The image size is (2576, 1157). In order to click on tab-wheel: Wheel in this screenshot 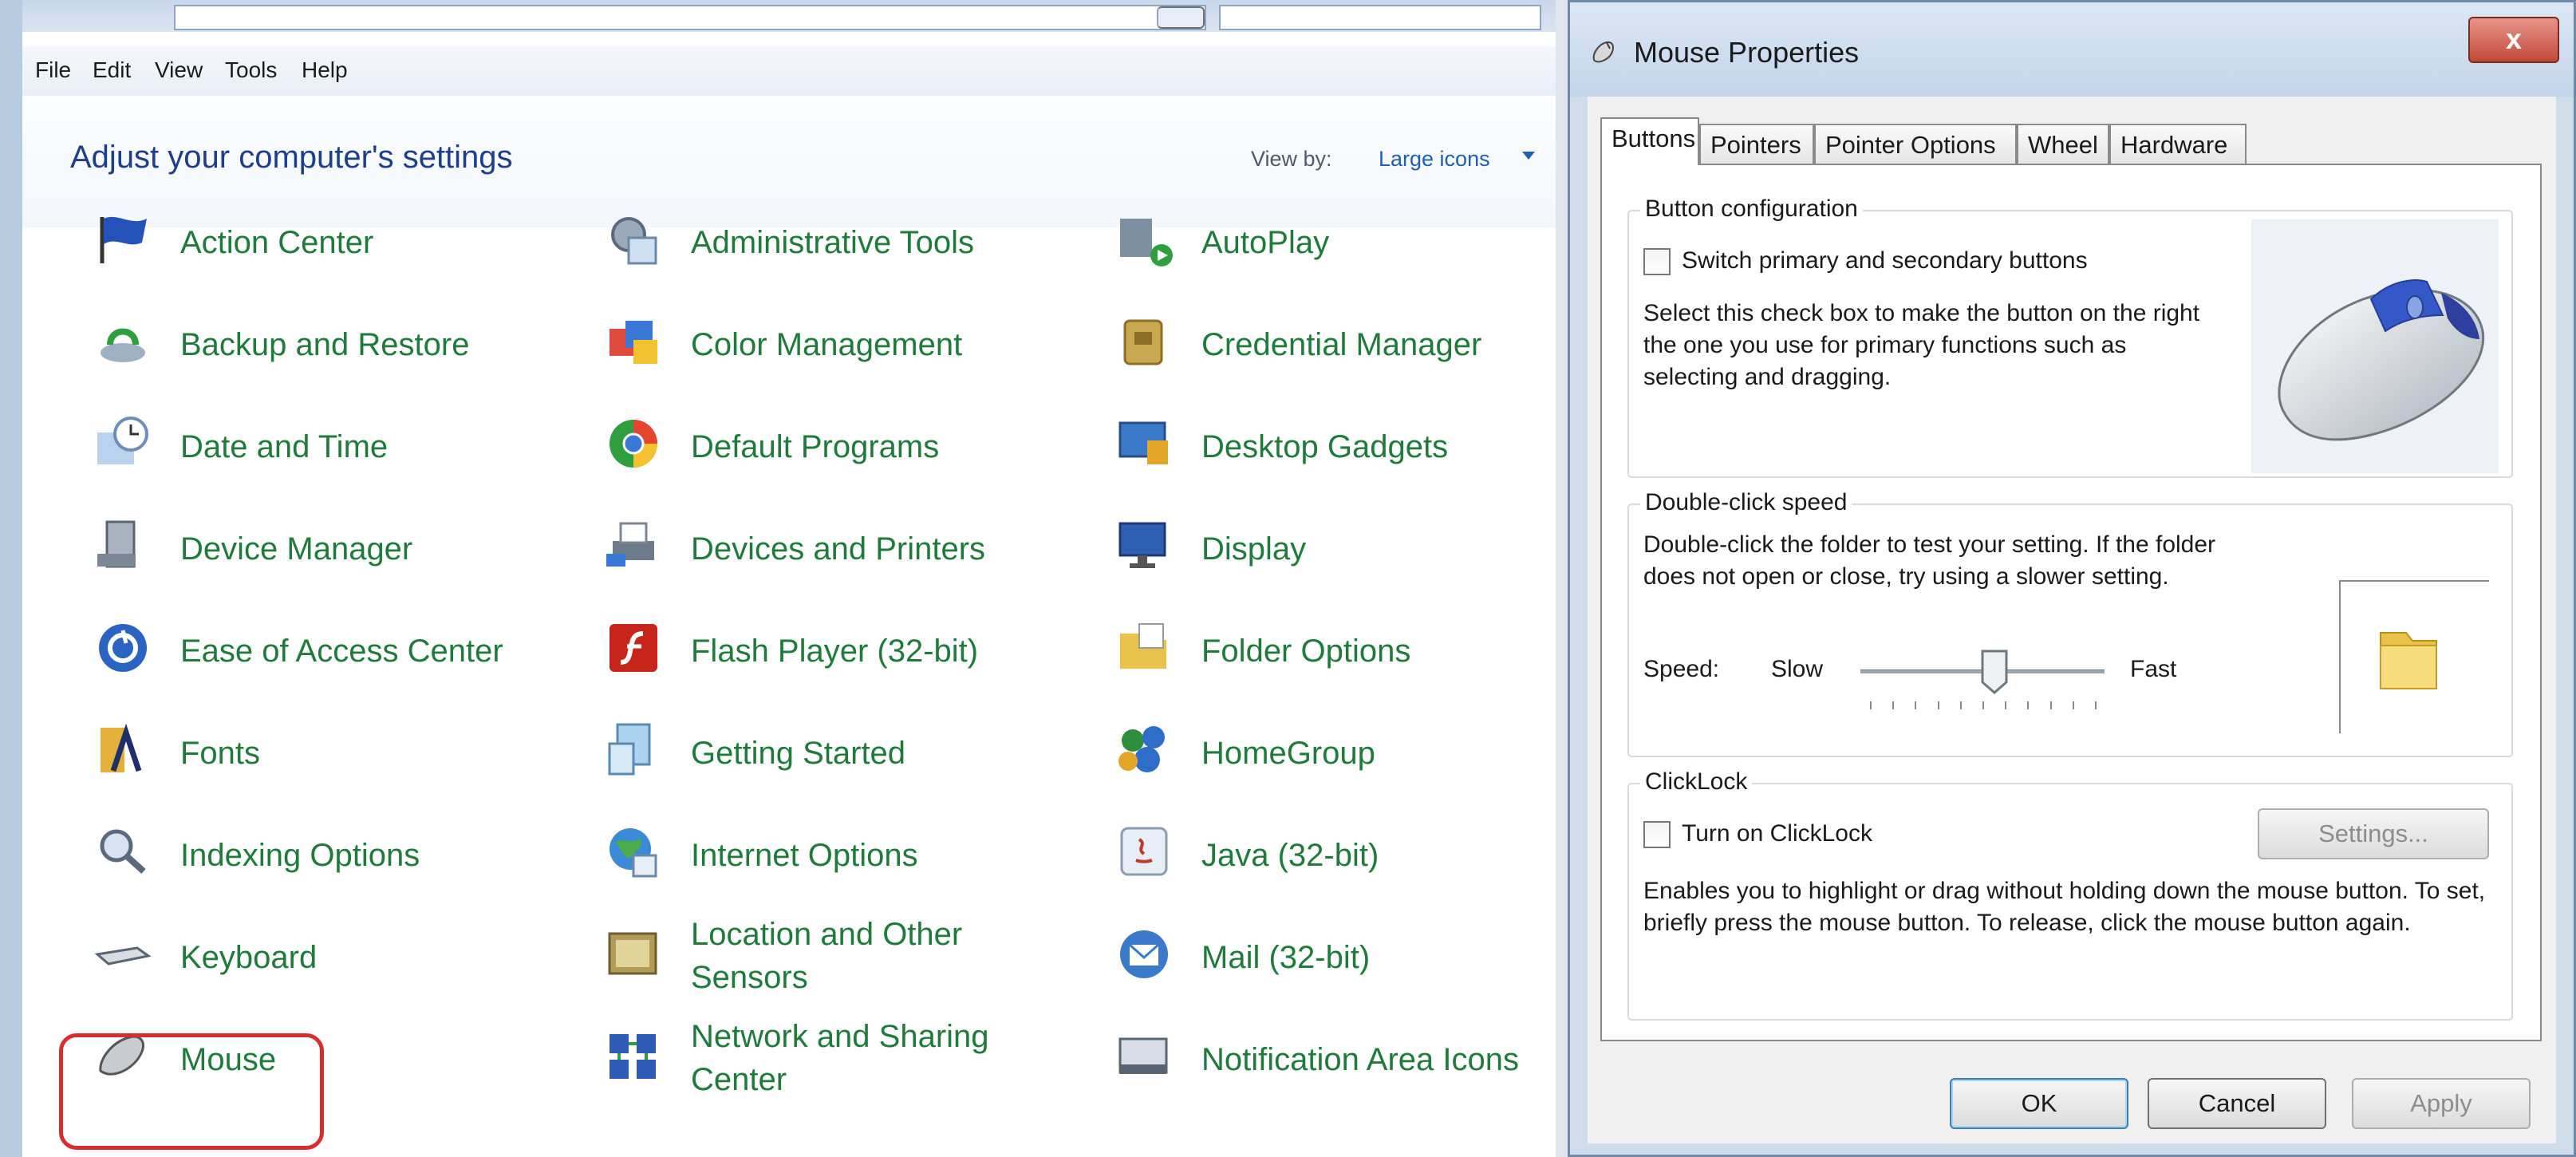, I will do `click(2063, 144)`.